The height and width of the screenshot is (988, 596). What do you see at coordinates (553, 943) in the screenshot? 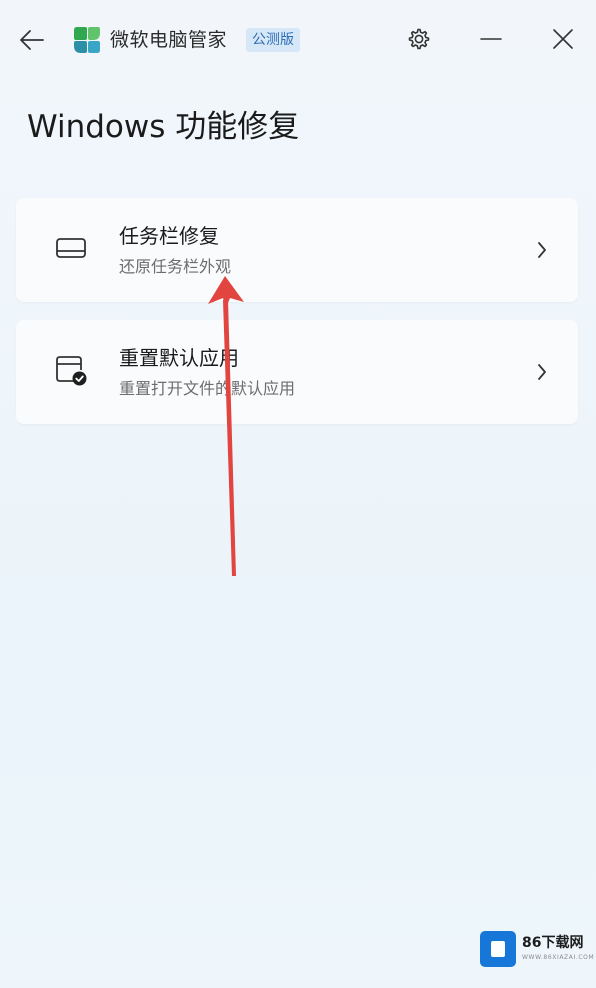
I see `watermark-text: 86下载网` at bounding box center [553, 943].